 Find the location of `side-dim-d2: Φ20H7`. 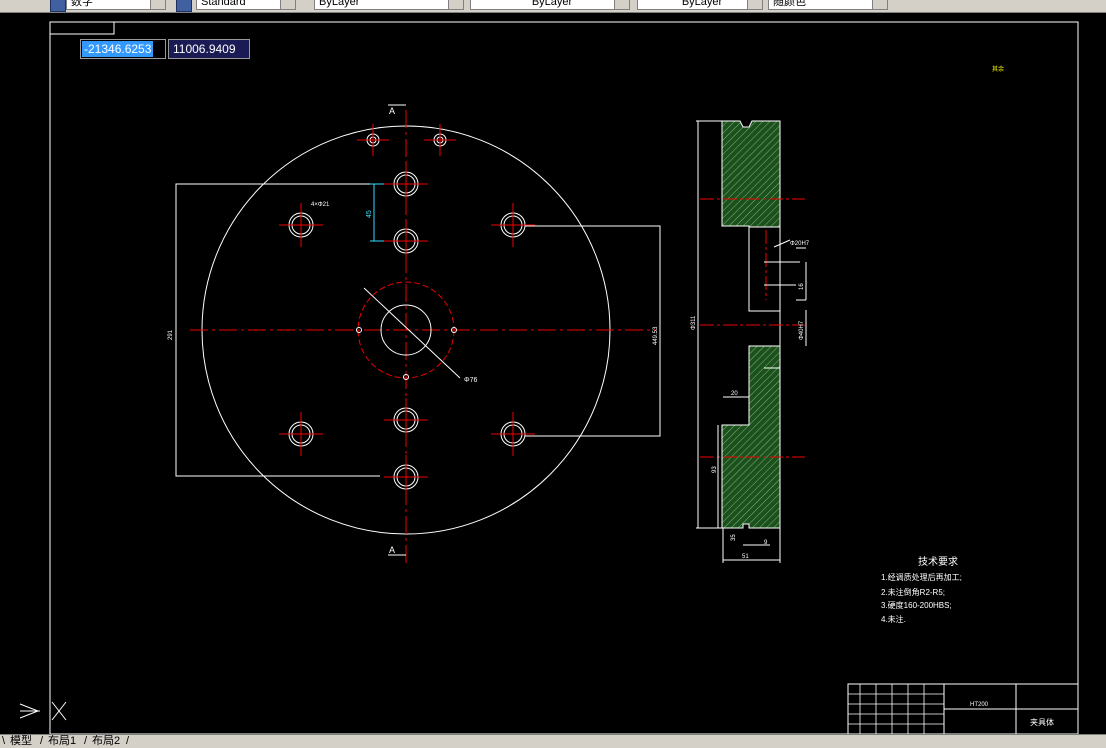

side-dim-d2: Φ20H7 is located at coordinates (800, 244).